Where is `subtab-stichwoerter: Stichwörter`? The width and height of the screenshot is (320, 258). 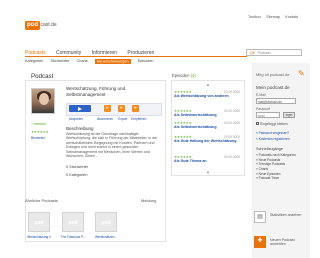
subtab-stichwoerter: Stichwörter is located at coordinates (59, 61).